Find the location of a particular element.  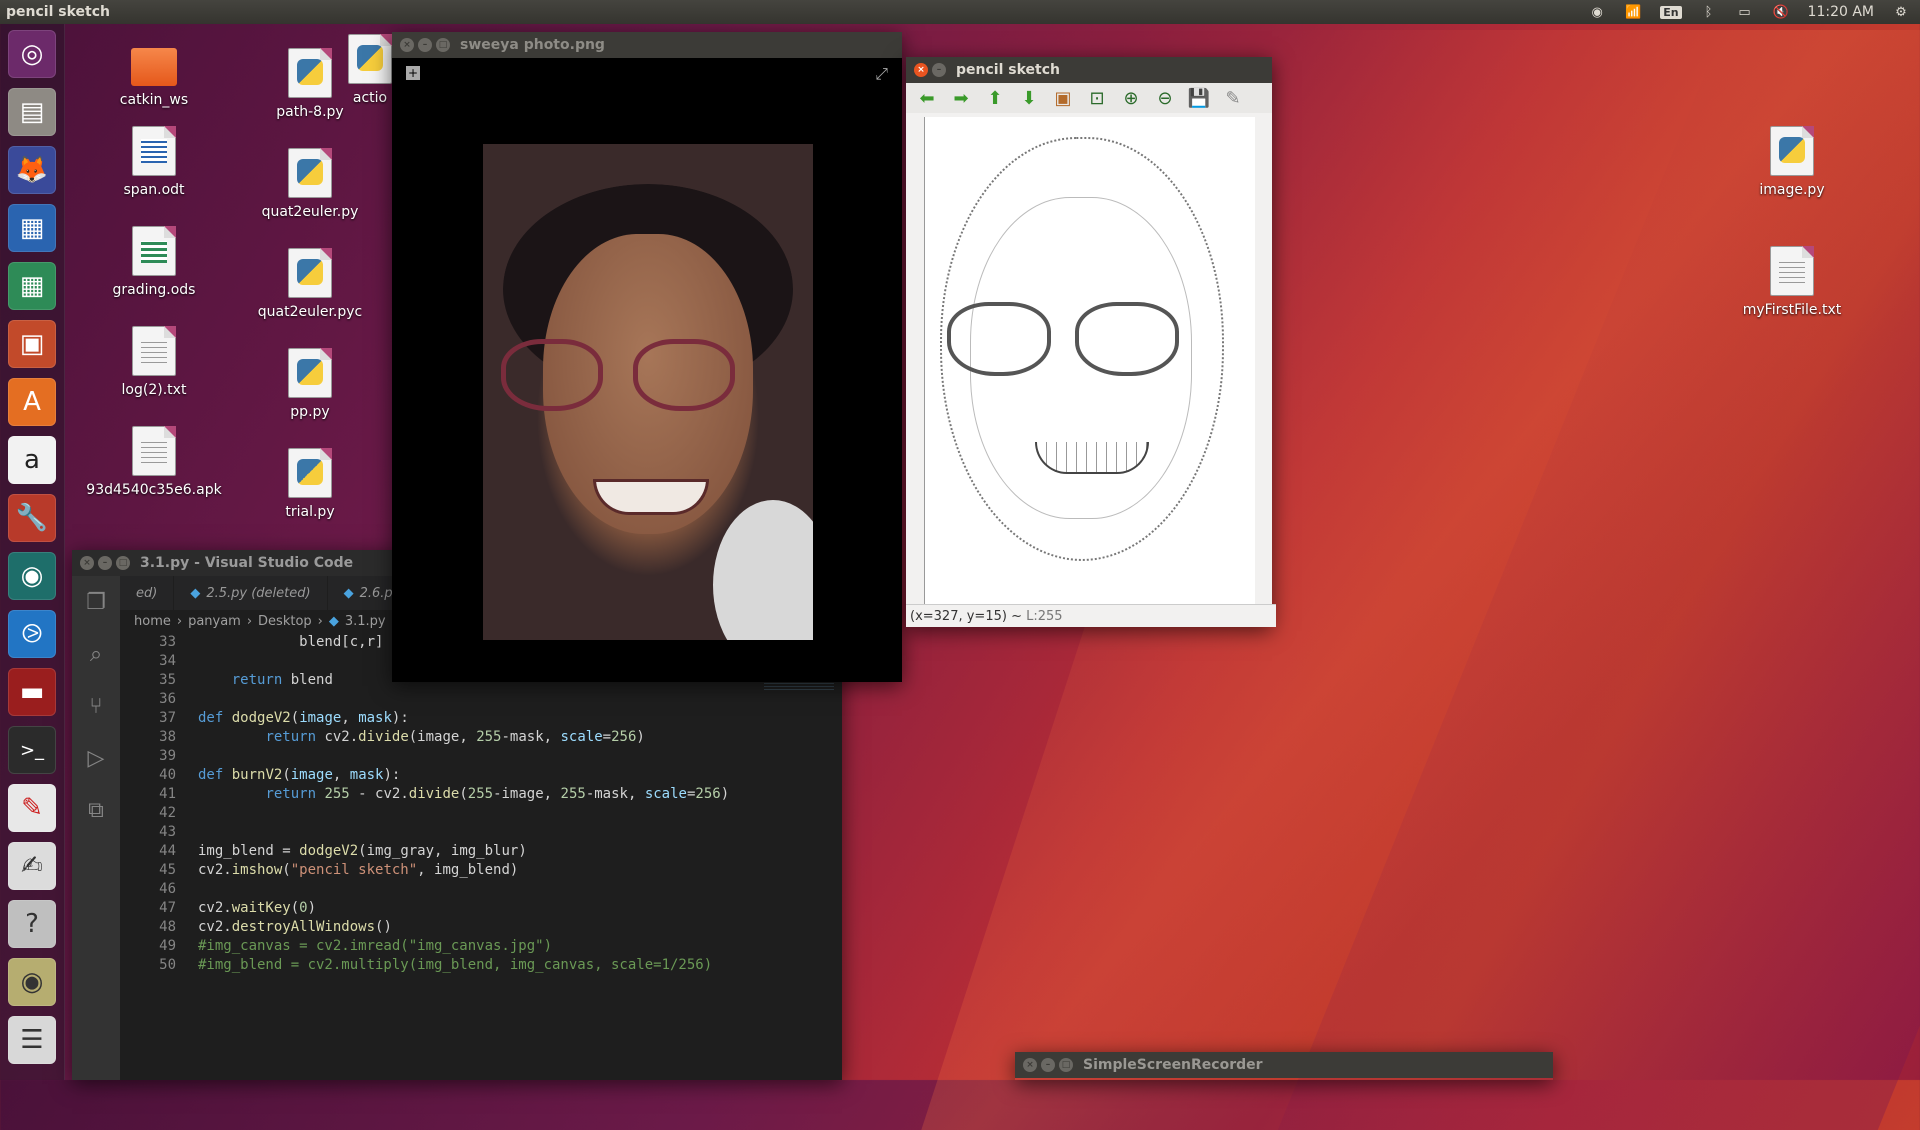

code-line: 43 is located at coordinates (481, 831).